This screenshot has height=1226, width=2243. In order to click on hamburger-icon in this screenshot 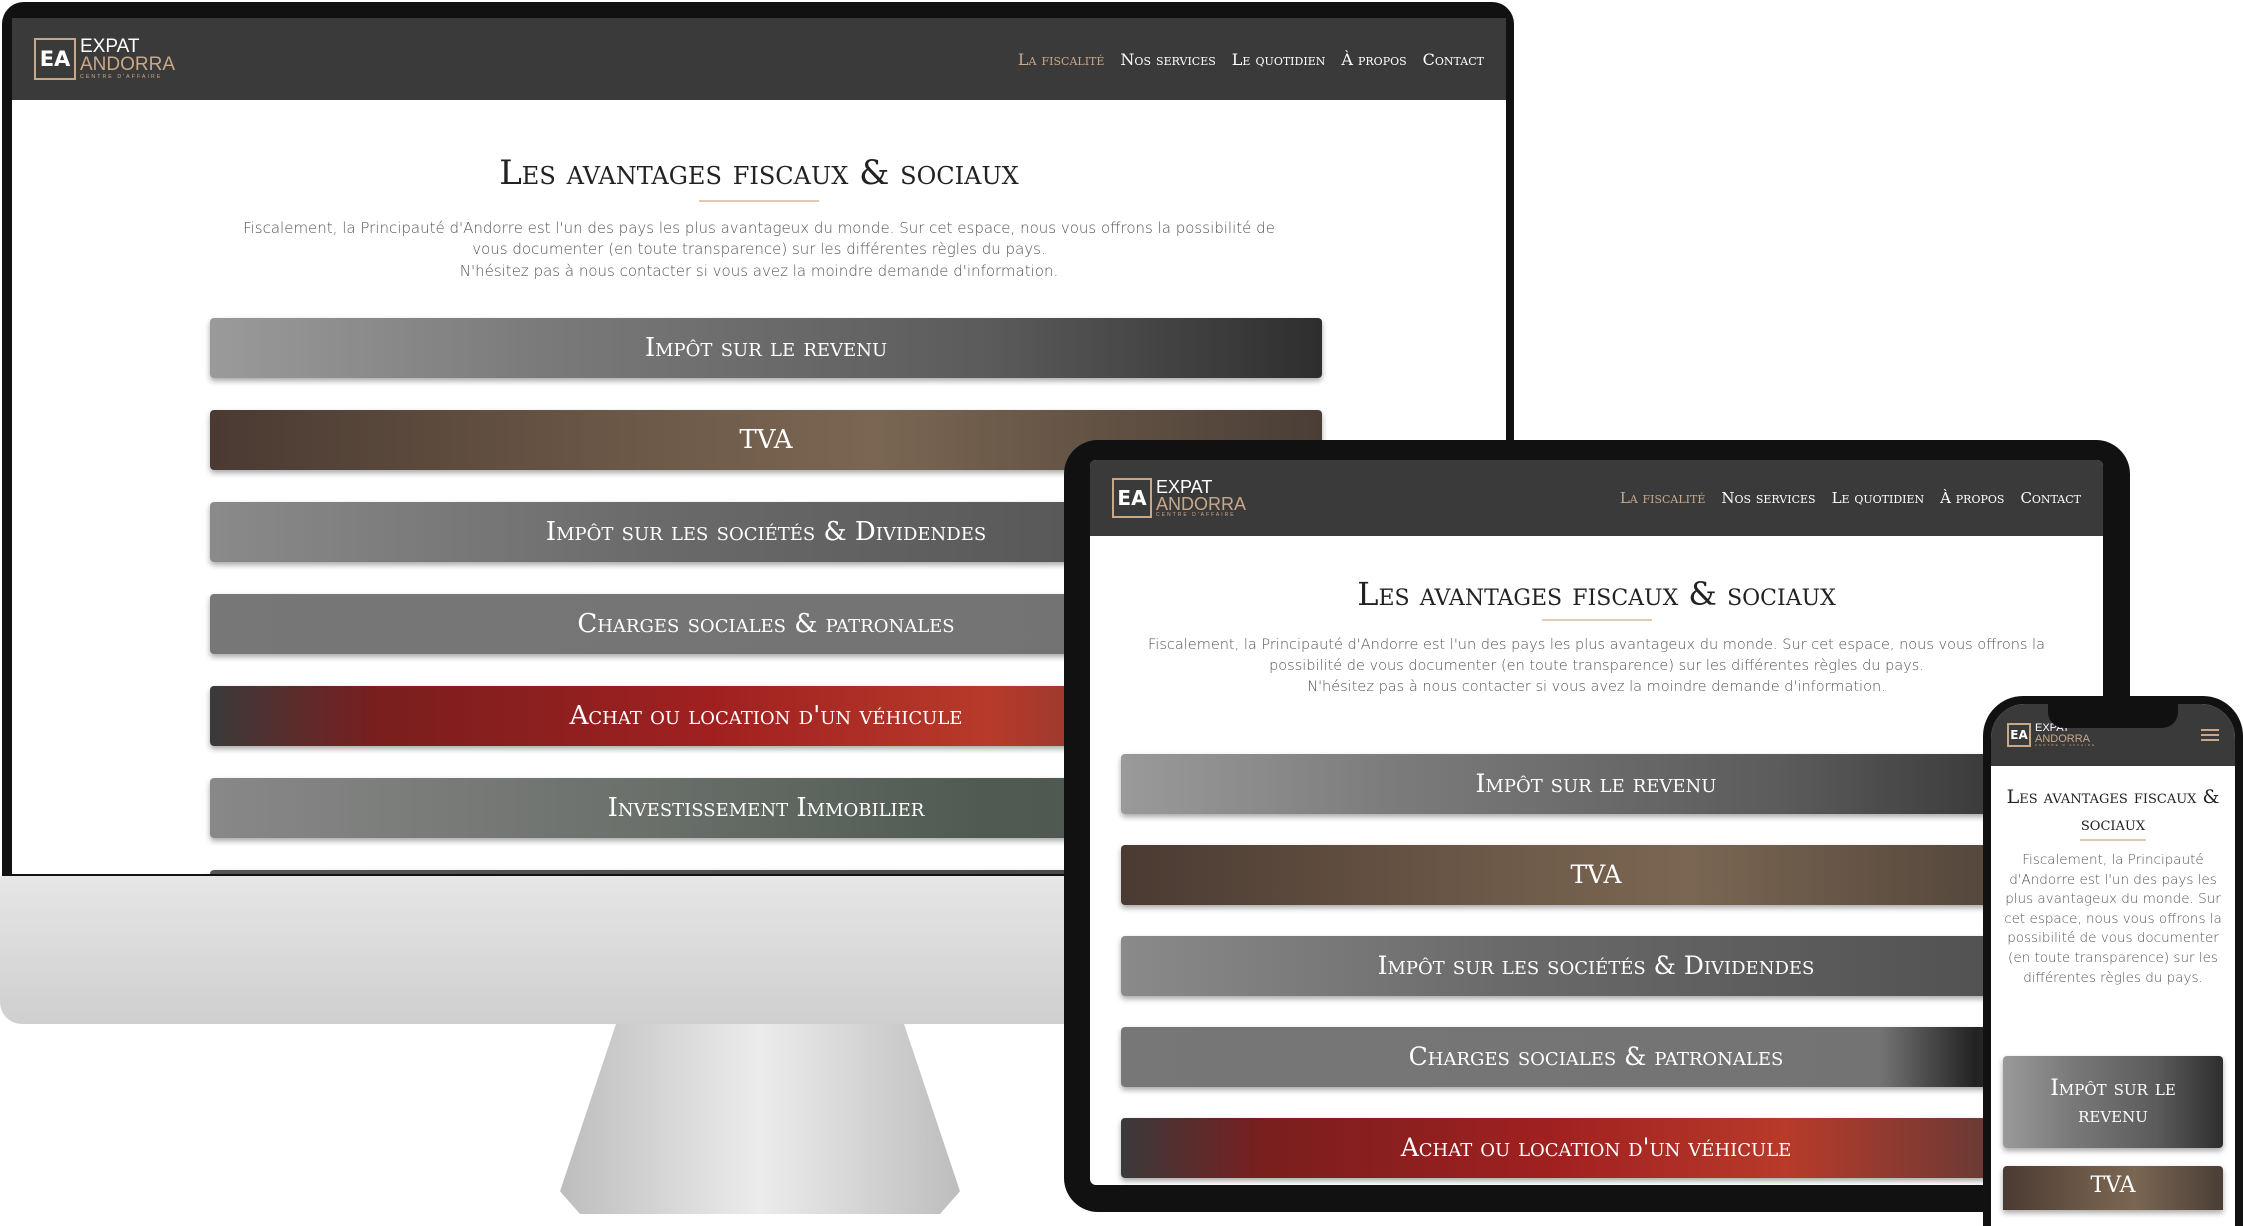, I will do `click(2210, 735)`.